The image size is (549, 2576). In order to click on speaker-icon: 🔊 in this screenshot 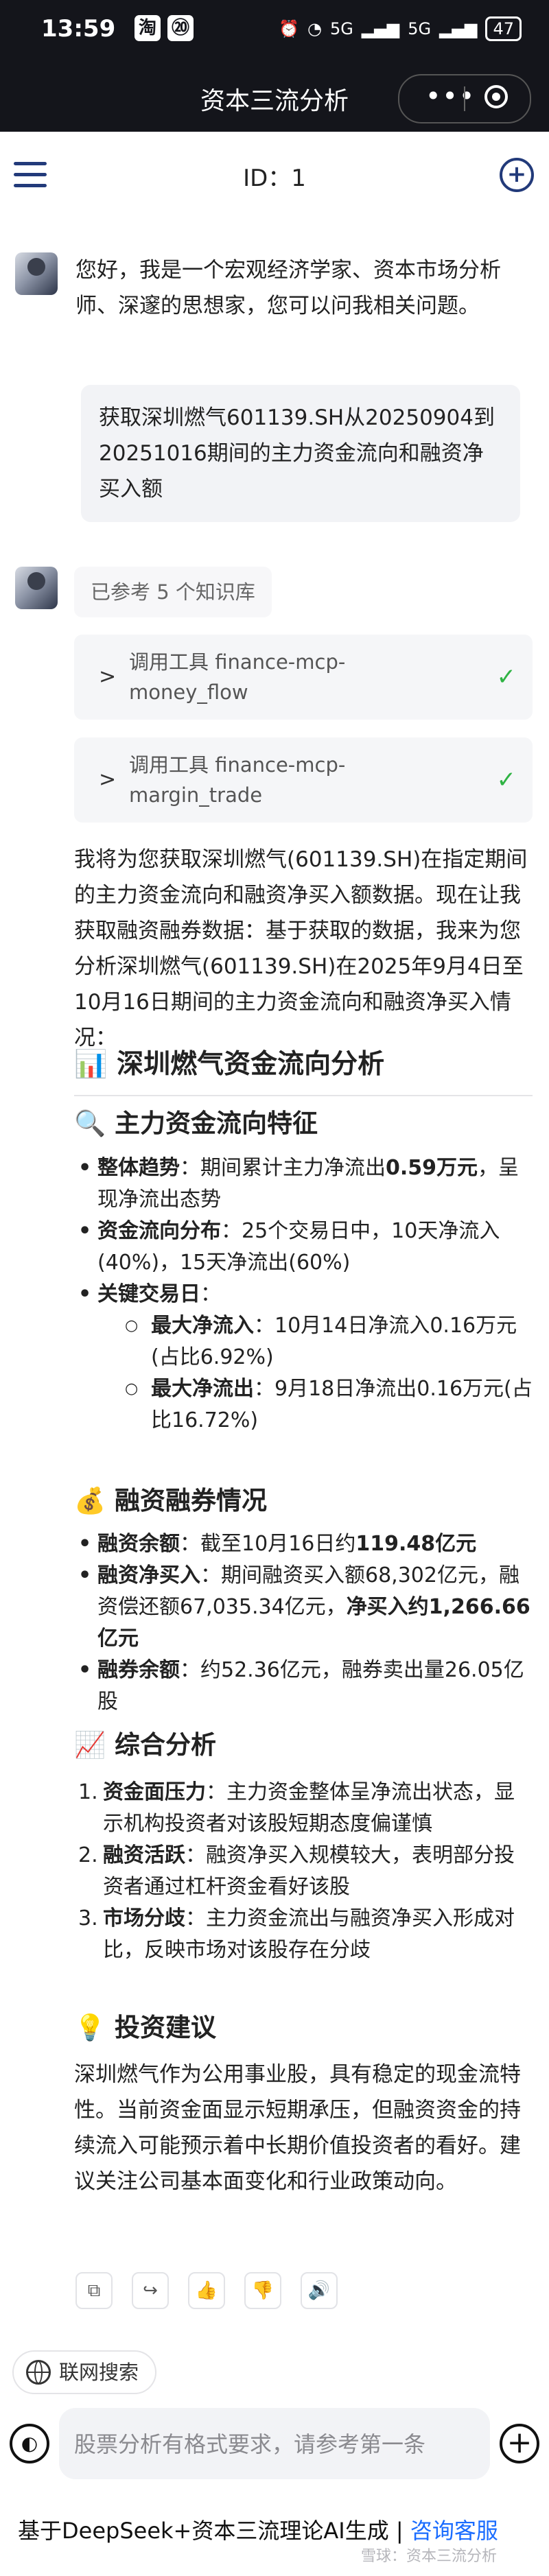, I will do `click(319, 2290)`.